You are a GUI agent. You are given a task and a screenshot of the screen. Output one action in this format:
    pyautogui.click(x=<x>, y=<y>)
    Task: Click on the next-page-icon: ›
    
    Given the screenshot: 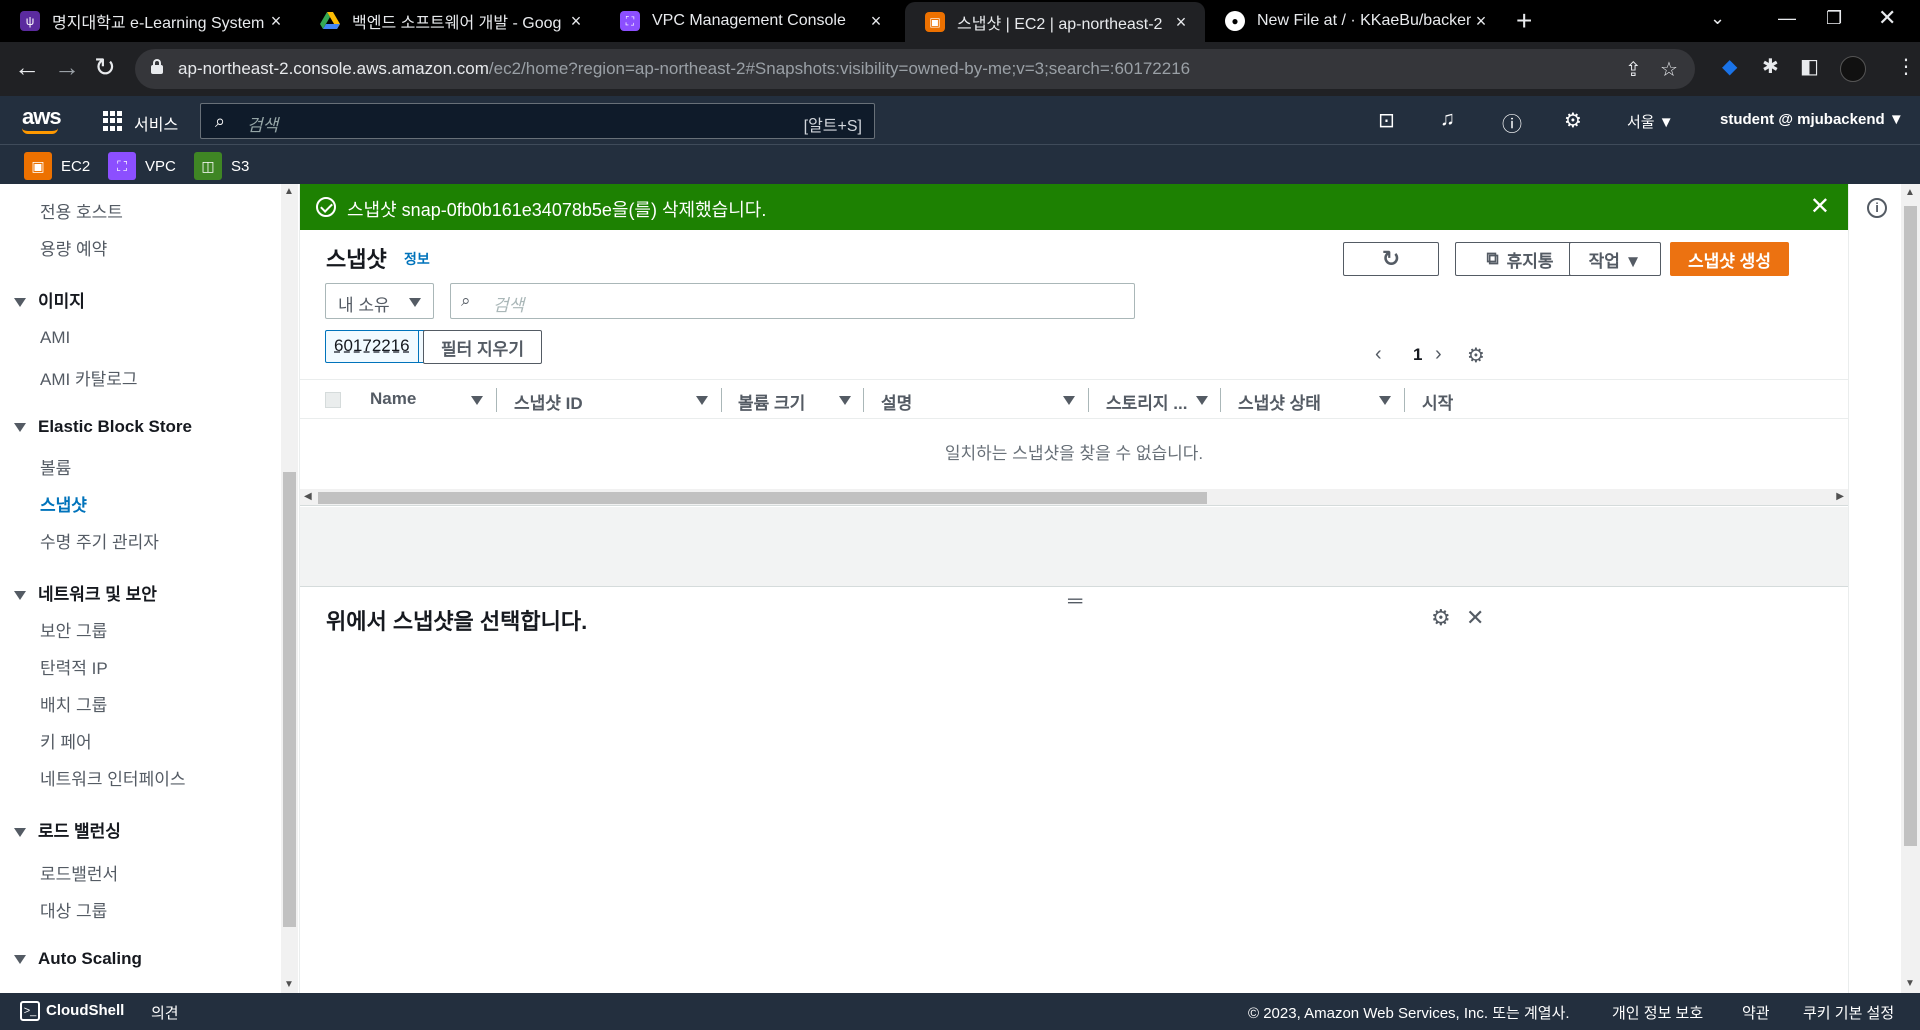 What is the action you would take?
    pyautogui.click(x=1438, y=354)
    